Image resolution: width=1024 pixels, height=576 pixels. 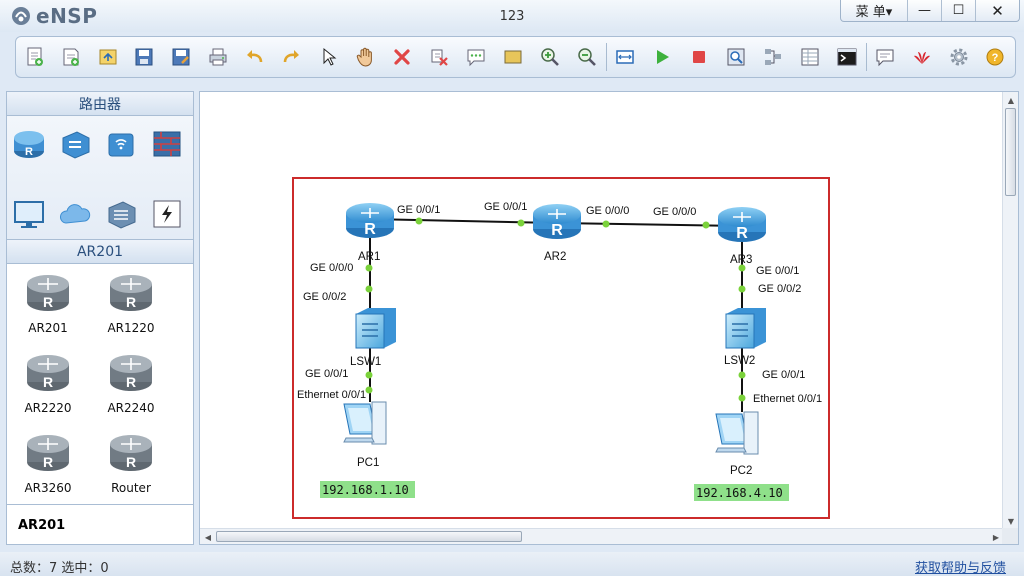 What do you see at coordinates (739, 493) in the screenshot?
I see `ip-label-pc2: 192.168.4.10` at bounding box center [739, 493].